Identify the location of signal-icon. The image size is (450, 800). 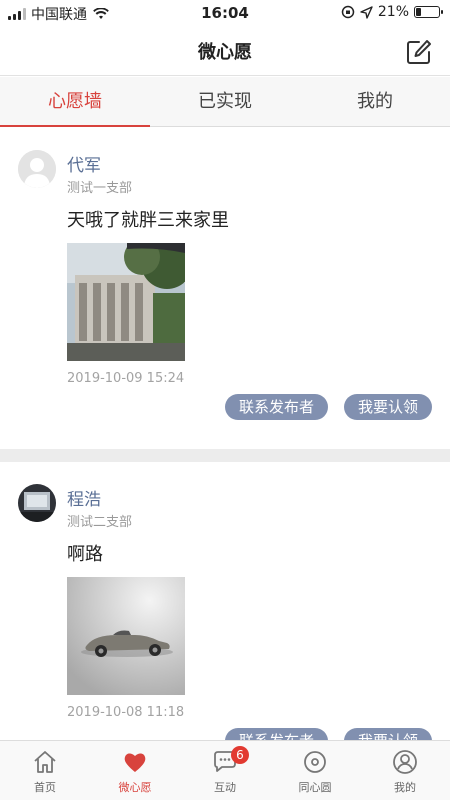
(17, 14).